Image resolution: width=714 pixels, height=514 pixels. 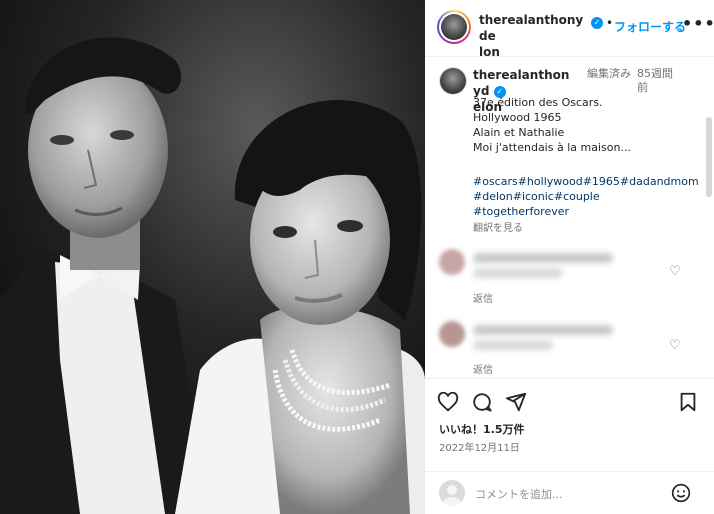 I want to click on heart-icon, so click(x=448, y=404).